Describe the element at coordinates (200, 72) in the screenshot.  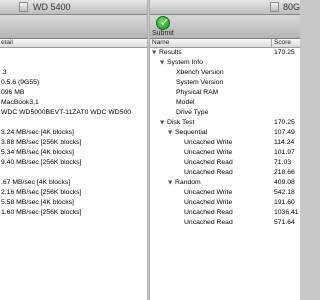
I see `tree-row-label: Xbench Version` at that location.